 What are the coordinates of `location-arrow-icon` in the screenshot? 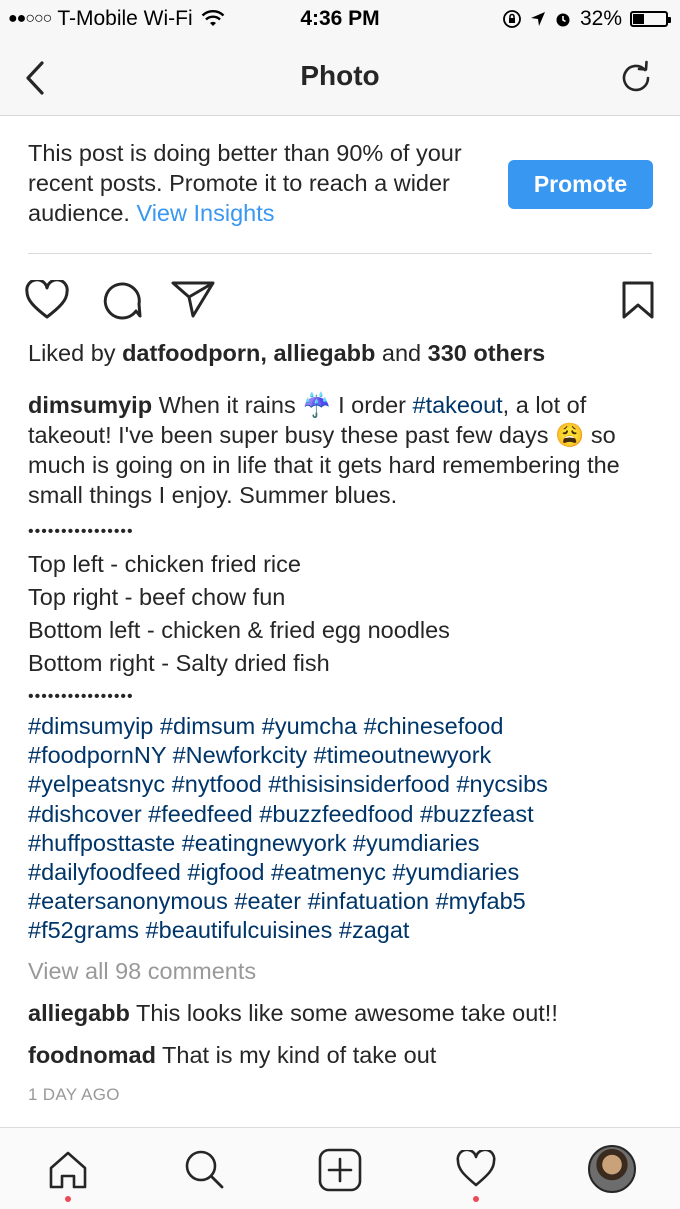 It's located at (537, 19).